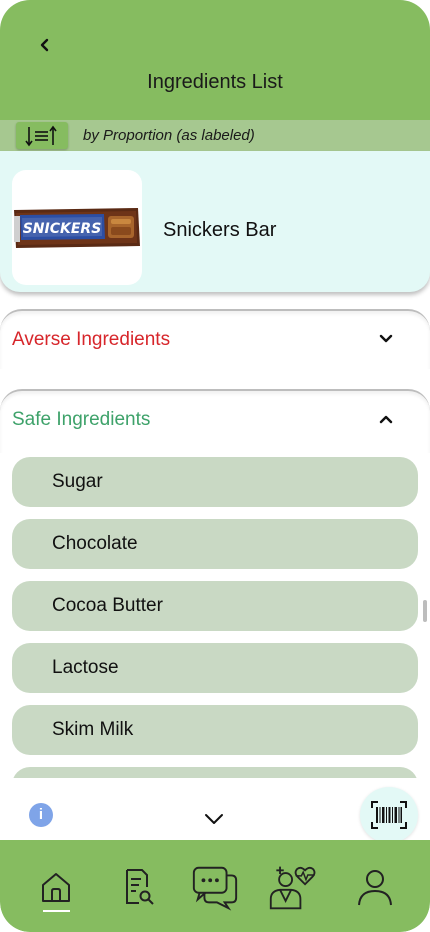  I want to click on doctor-icon, so click(292, 888).